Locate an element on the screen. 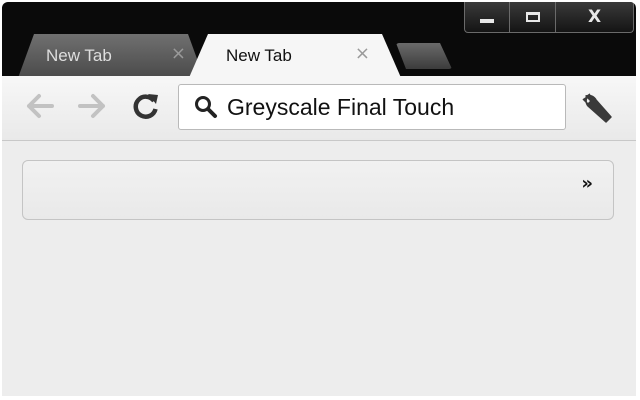  tab-active: New Tab × is located at coordinates (295, 57).